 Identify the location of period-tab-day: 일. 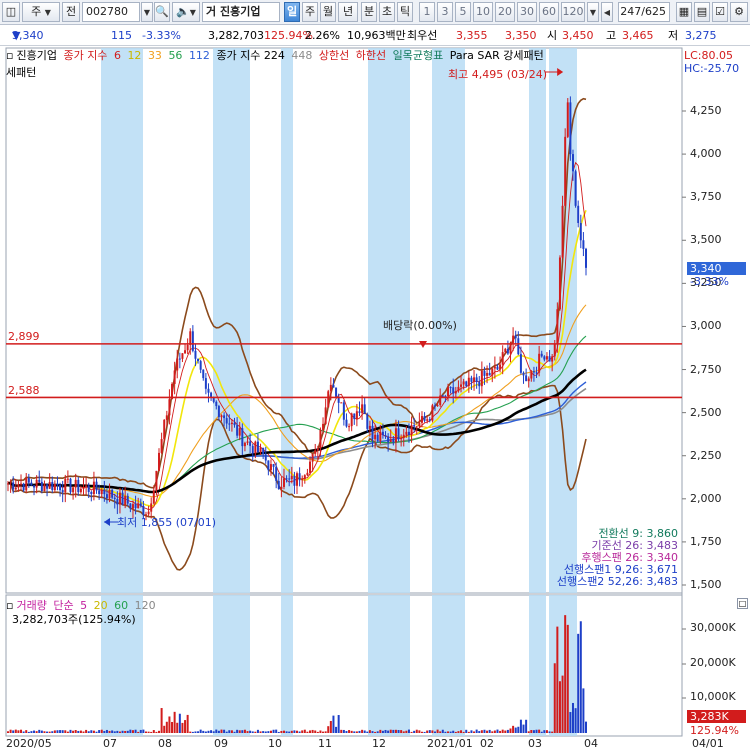
(292, 12).